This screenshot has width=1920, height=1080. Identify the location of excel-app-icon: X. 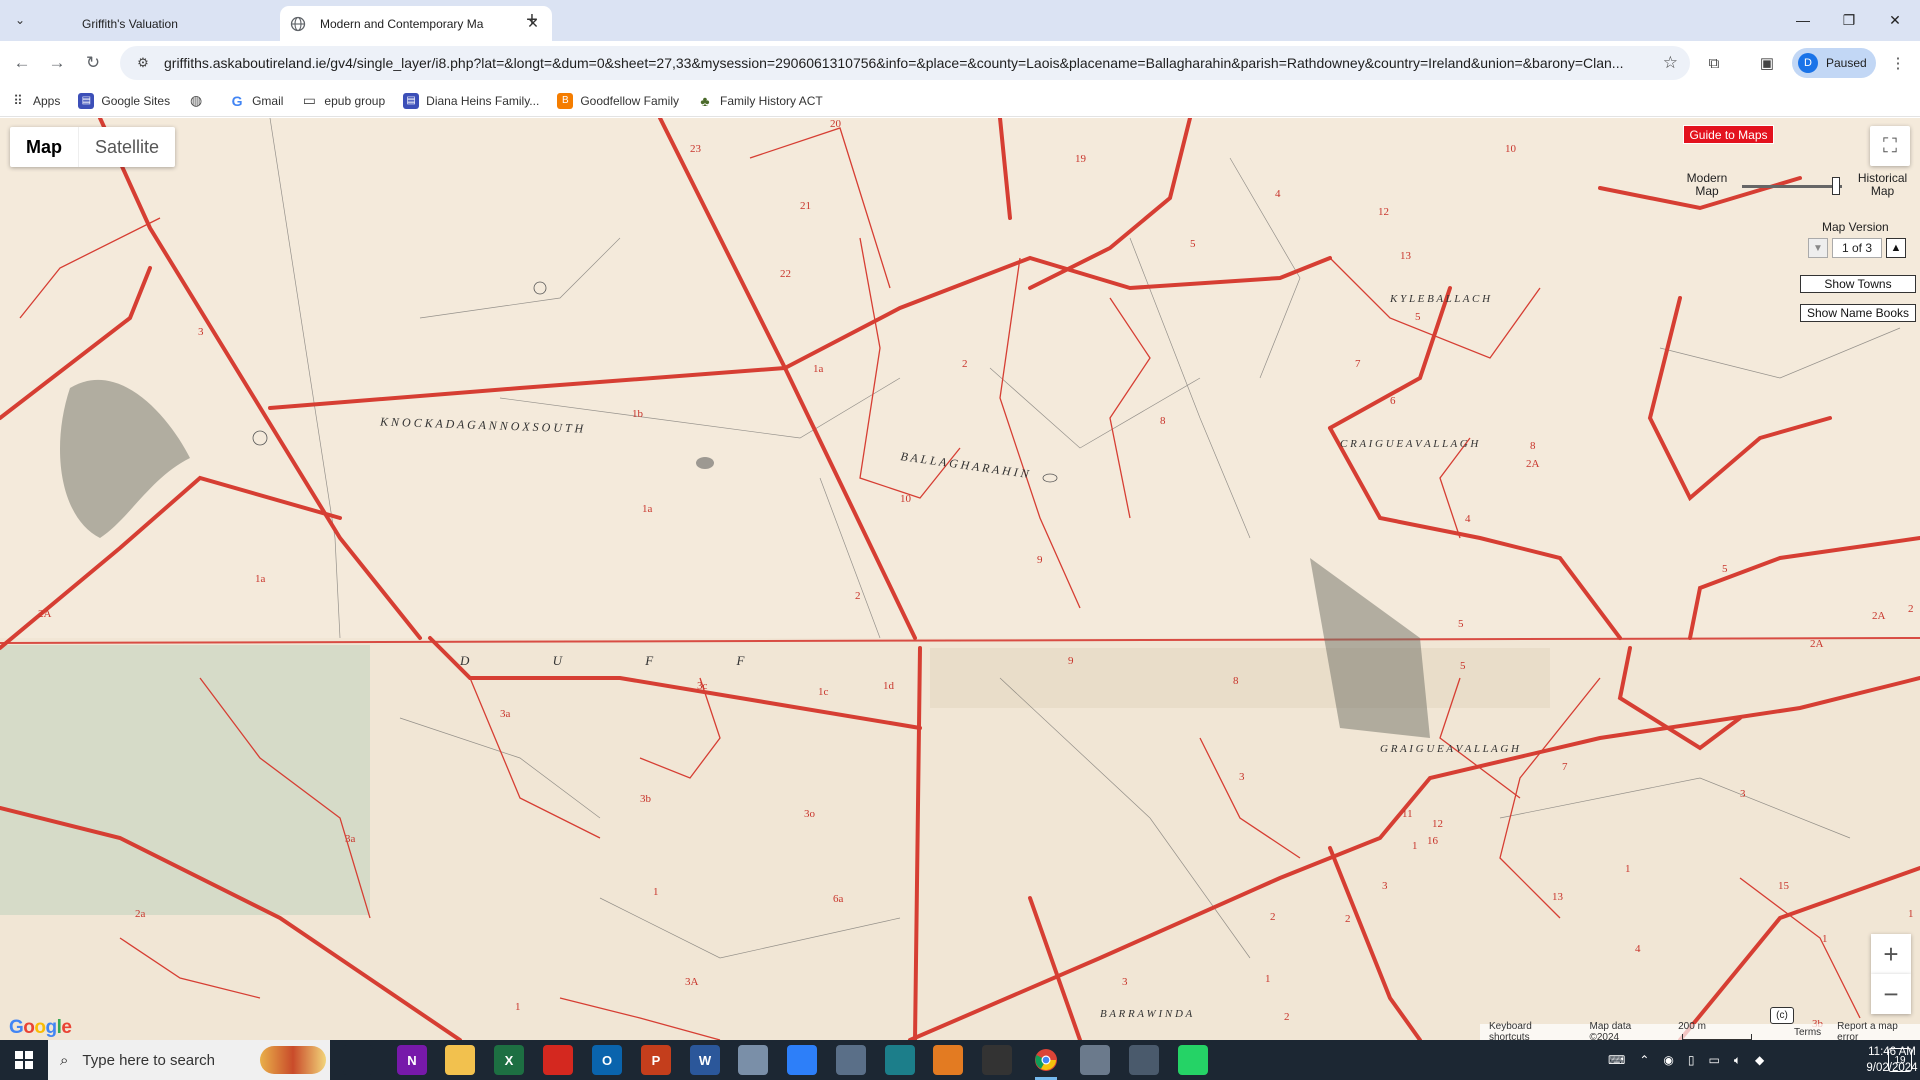
(509, 1060).